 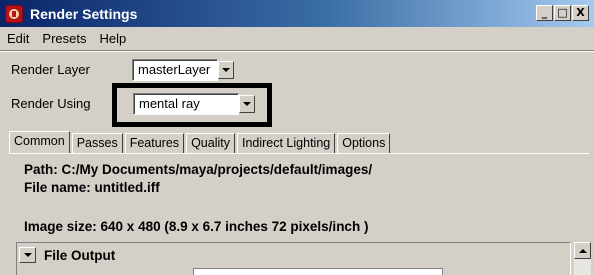 I want to click on minimize-button: _, so click(x=544, y=13).